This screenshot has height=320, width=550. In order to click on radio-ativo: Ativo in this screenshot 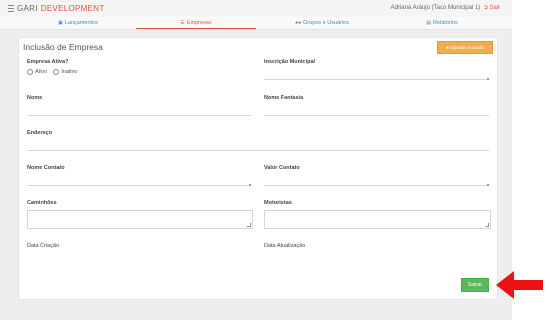, I will do `click(37, 72)`.